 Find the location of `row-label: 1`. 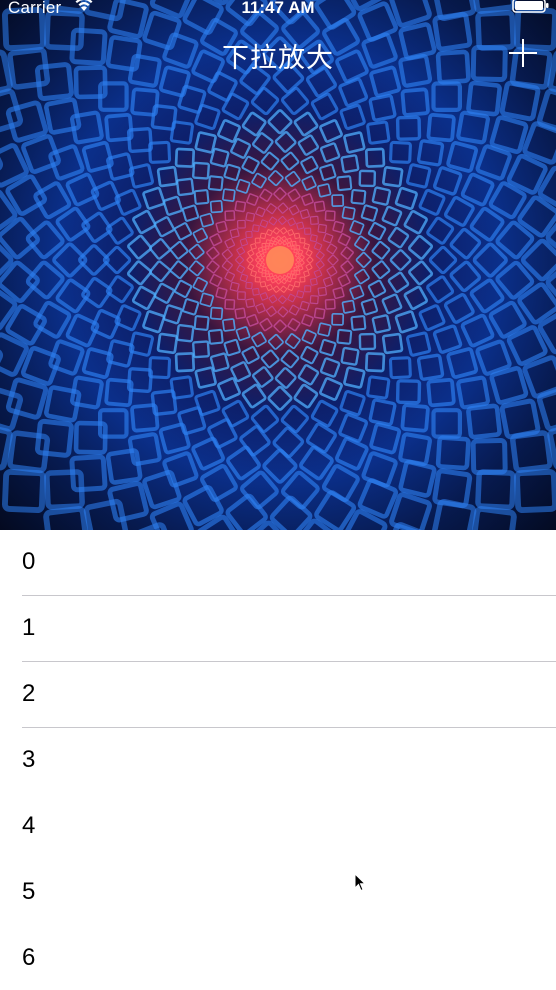

row-label: 1 is located at coordinates (29, 627).